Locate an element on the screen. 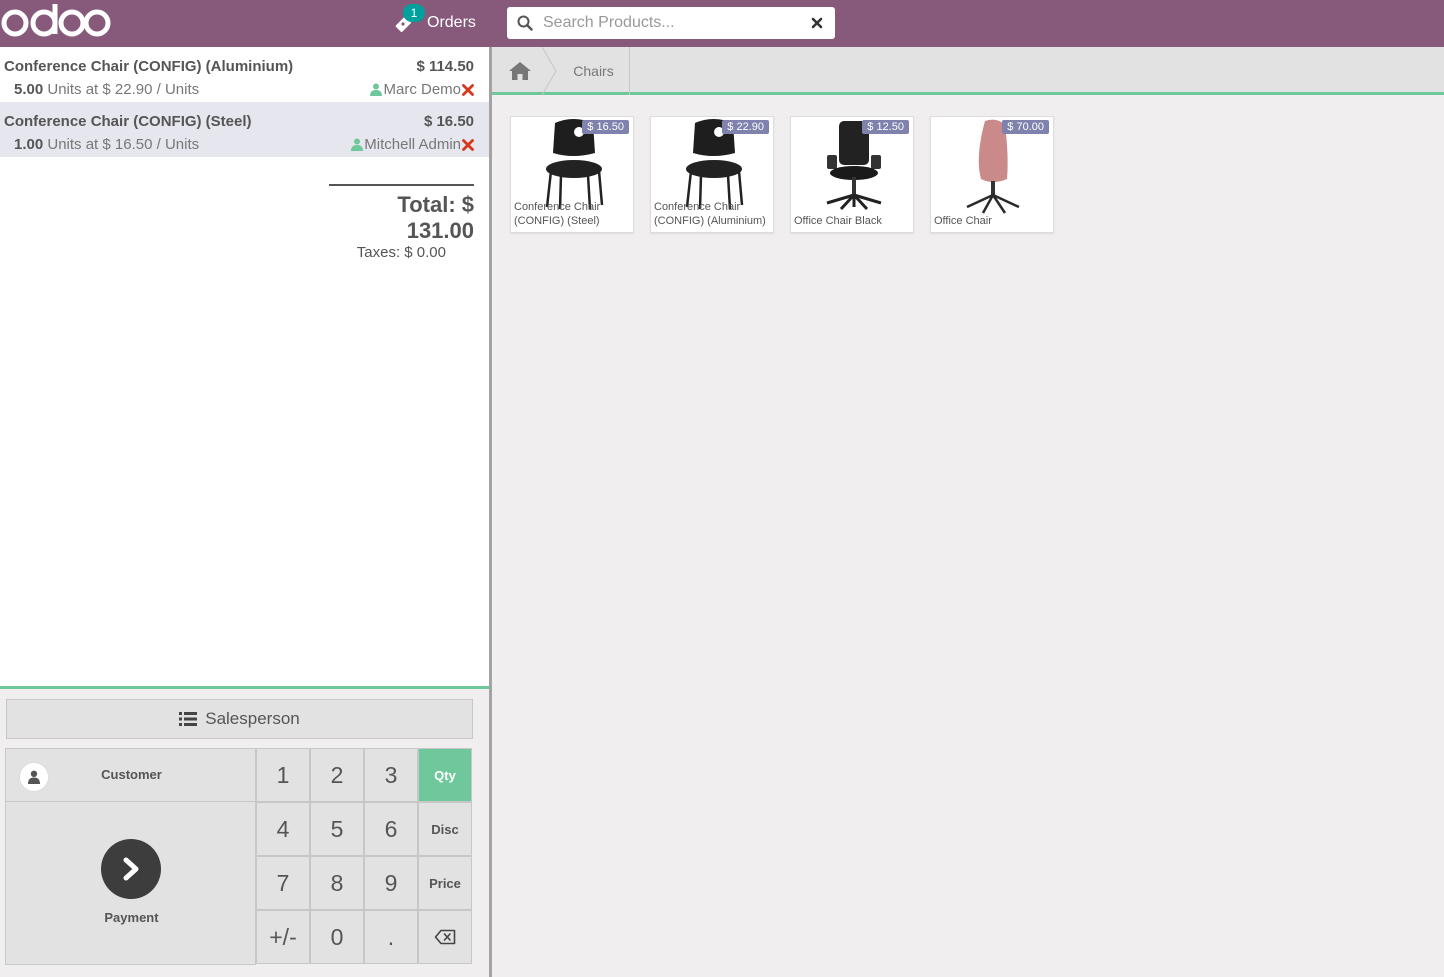 The image size is (1444, 977). ticket-icon: 1 is located at coordinates (409, 19).